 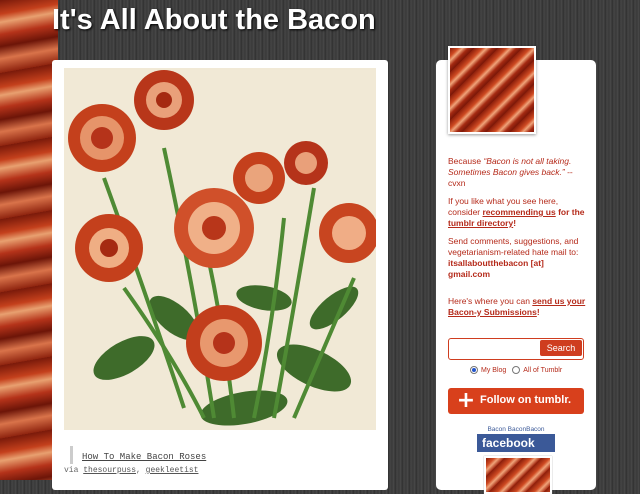 What do you see at coordinates (516, 429) in the screenshot?
I see `facebook-caption: Bacon BaconBacon` at bounding box center [516, 429].